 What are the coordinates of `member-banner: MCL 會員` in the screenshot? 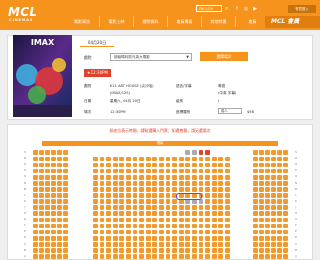 It's located at (292, 22).